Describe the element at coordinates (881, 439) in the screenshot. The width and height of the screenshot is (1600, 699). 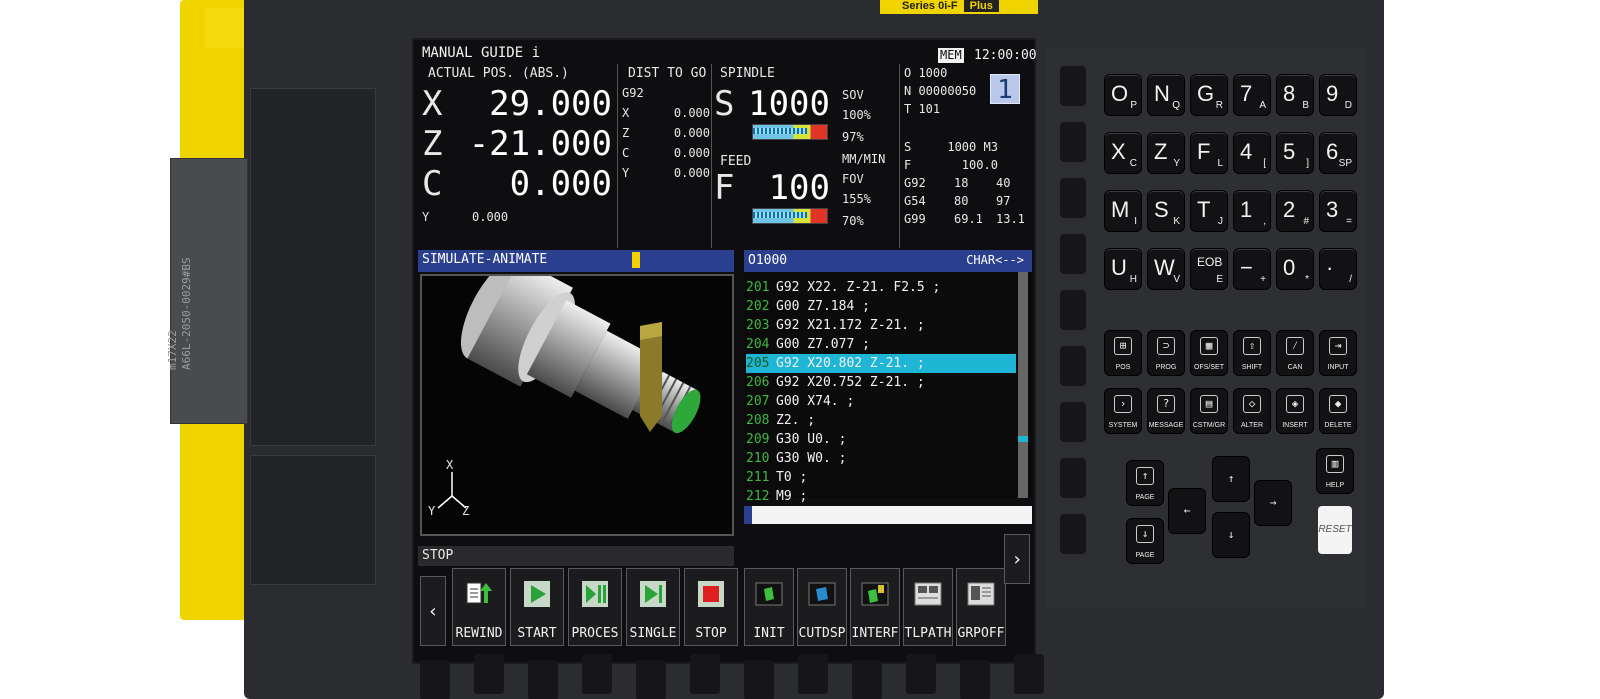
I see `program-line: 209 G30 U0. ;` at that location.